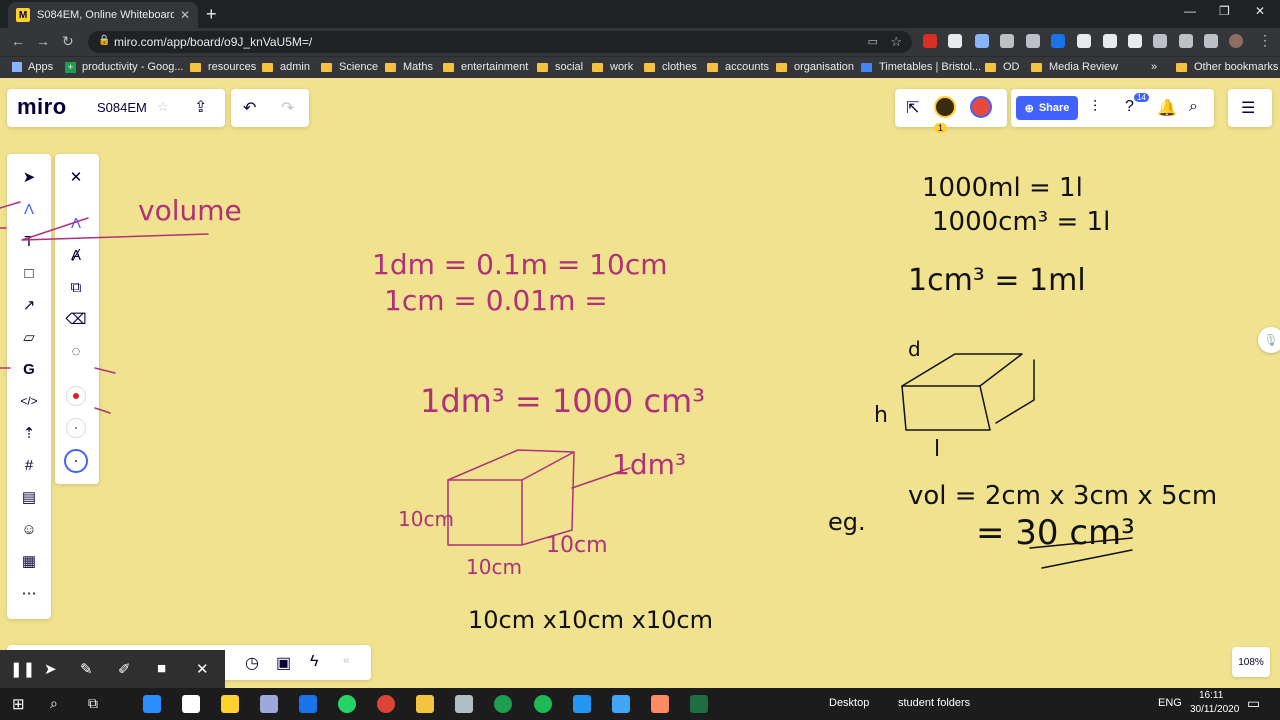 This screenshot has width=1280, height=720. Describe the element at coordinates (543, 704) in the screenshot. I see `spotify-icon` at that location.